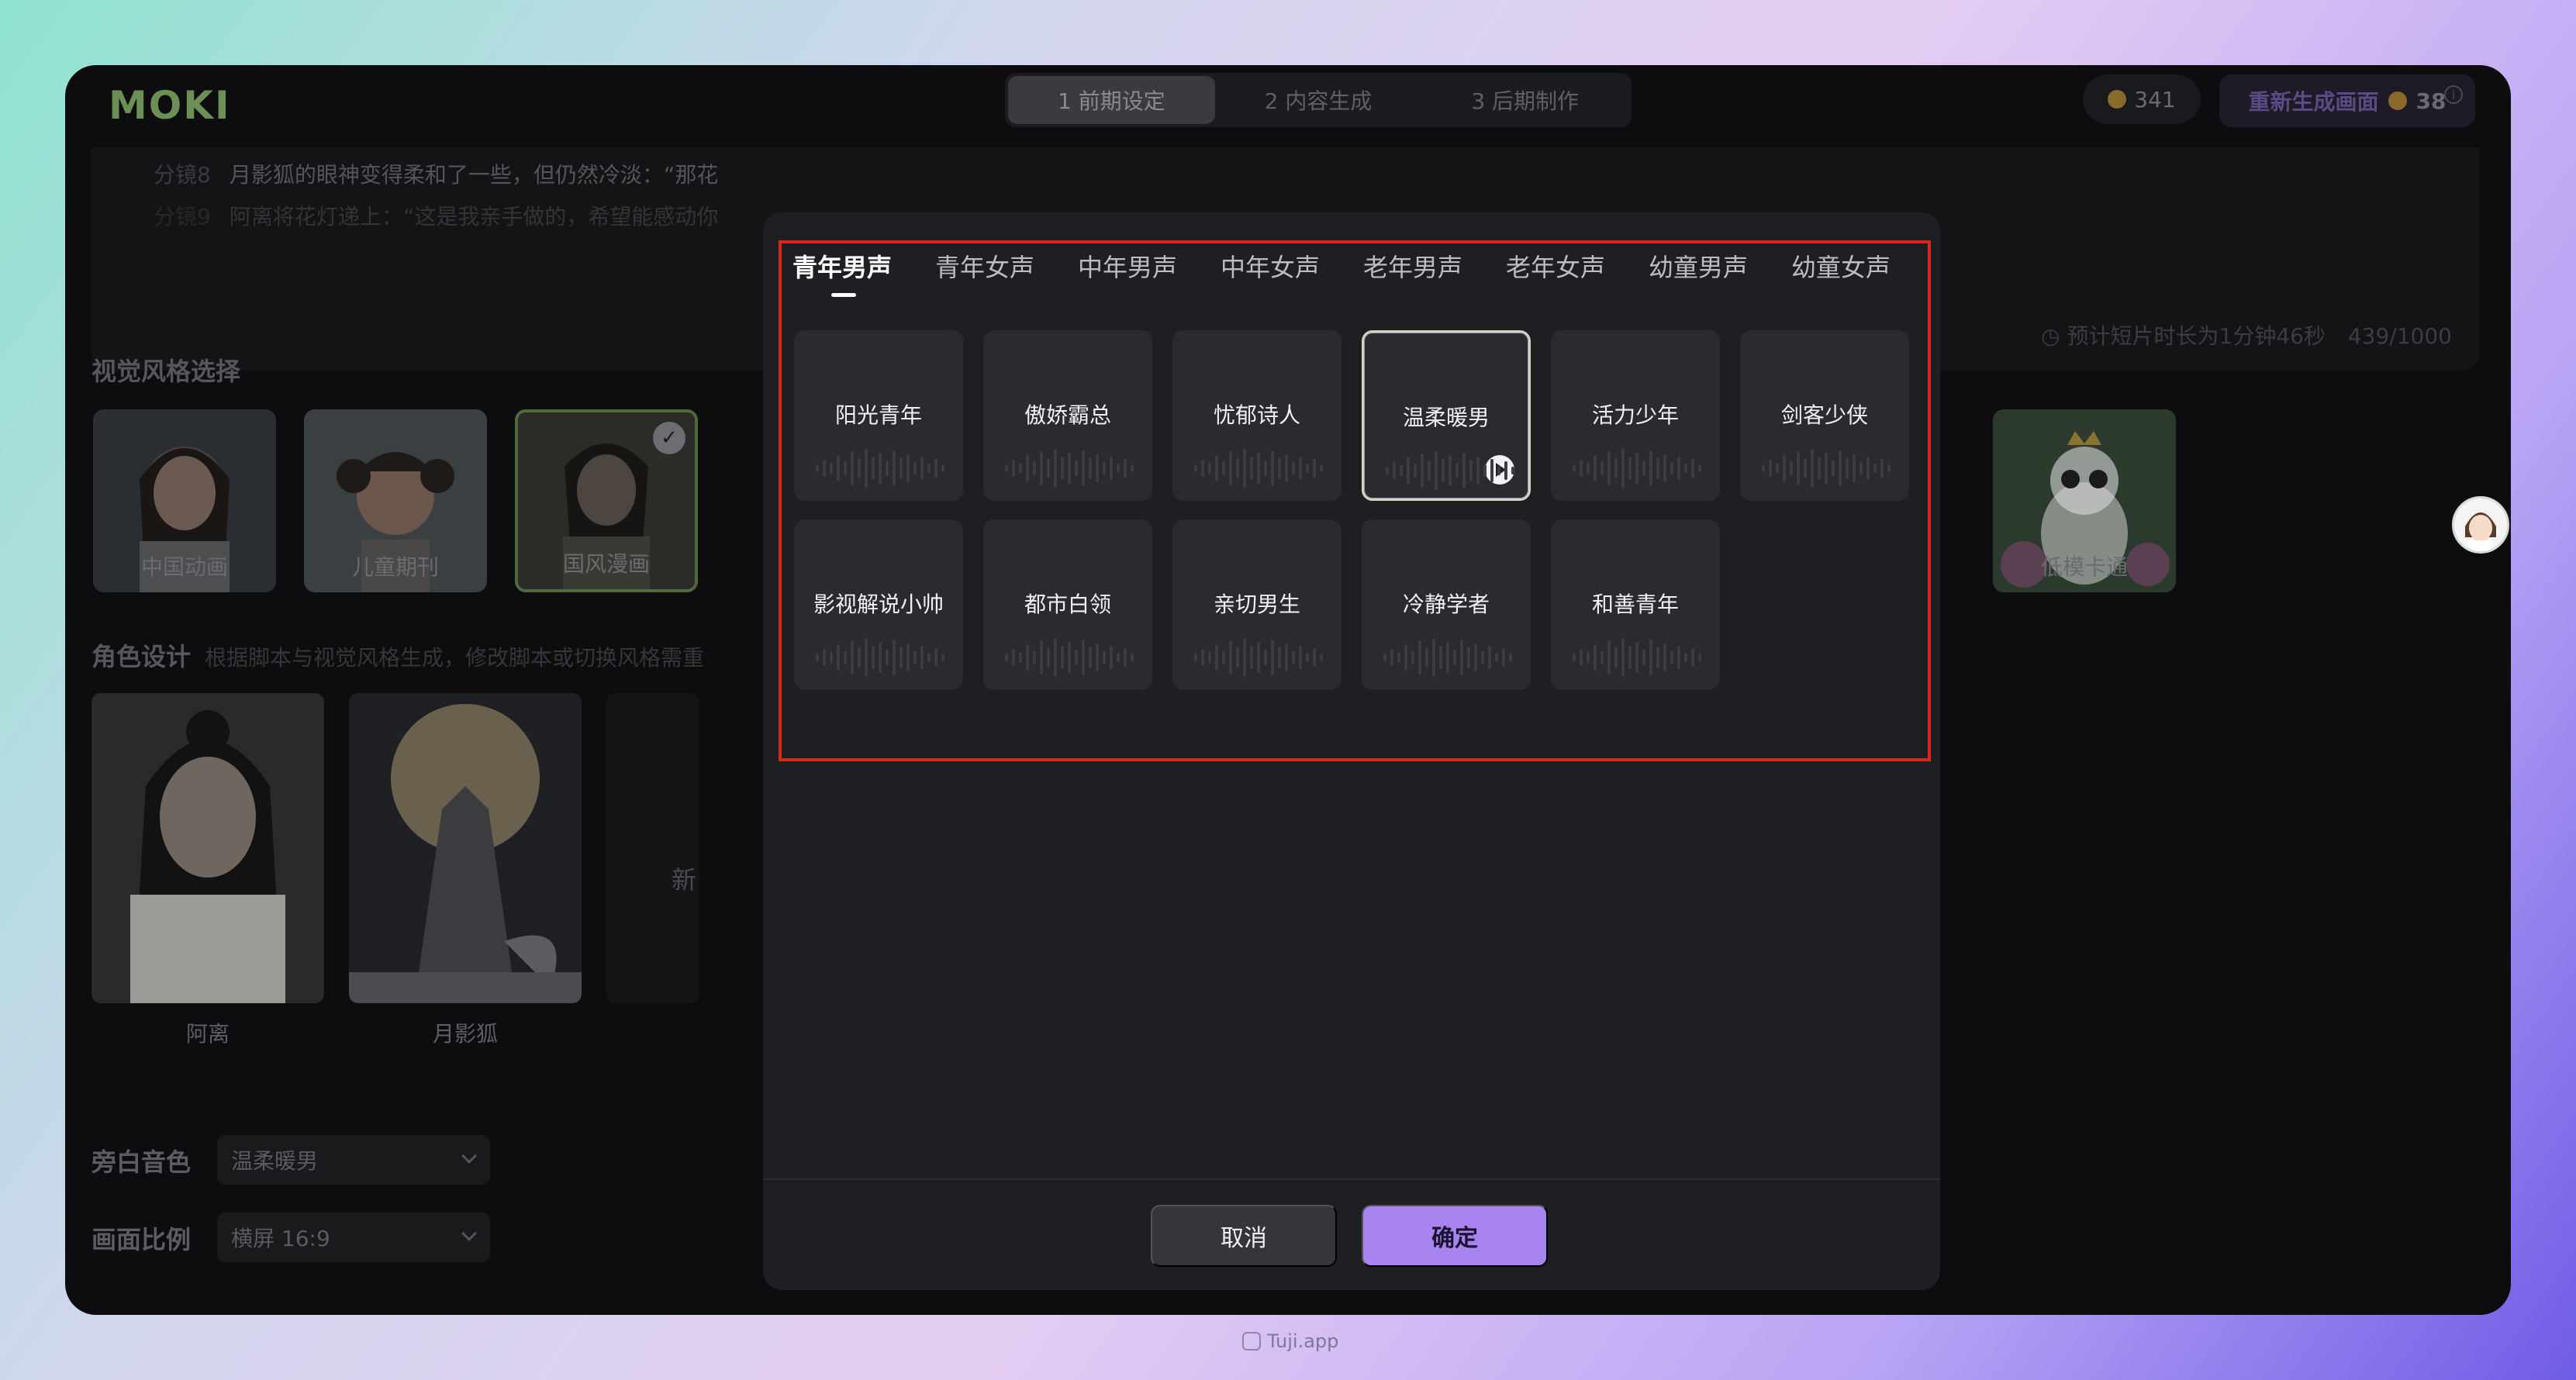 This screenshot has width=2576, height=1380. Describe the element at coordinates (842, 266) in the screenshot. I see `tab-young-male: 青年男声` at that location.